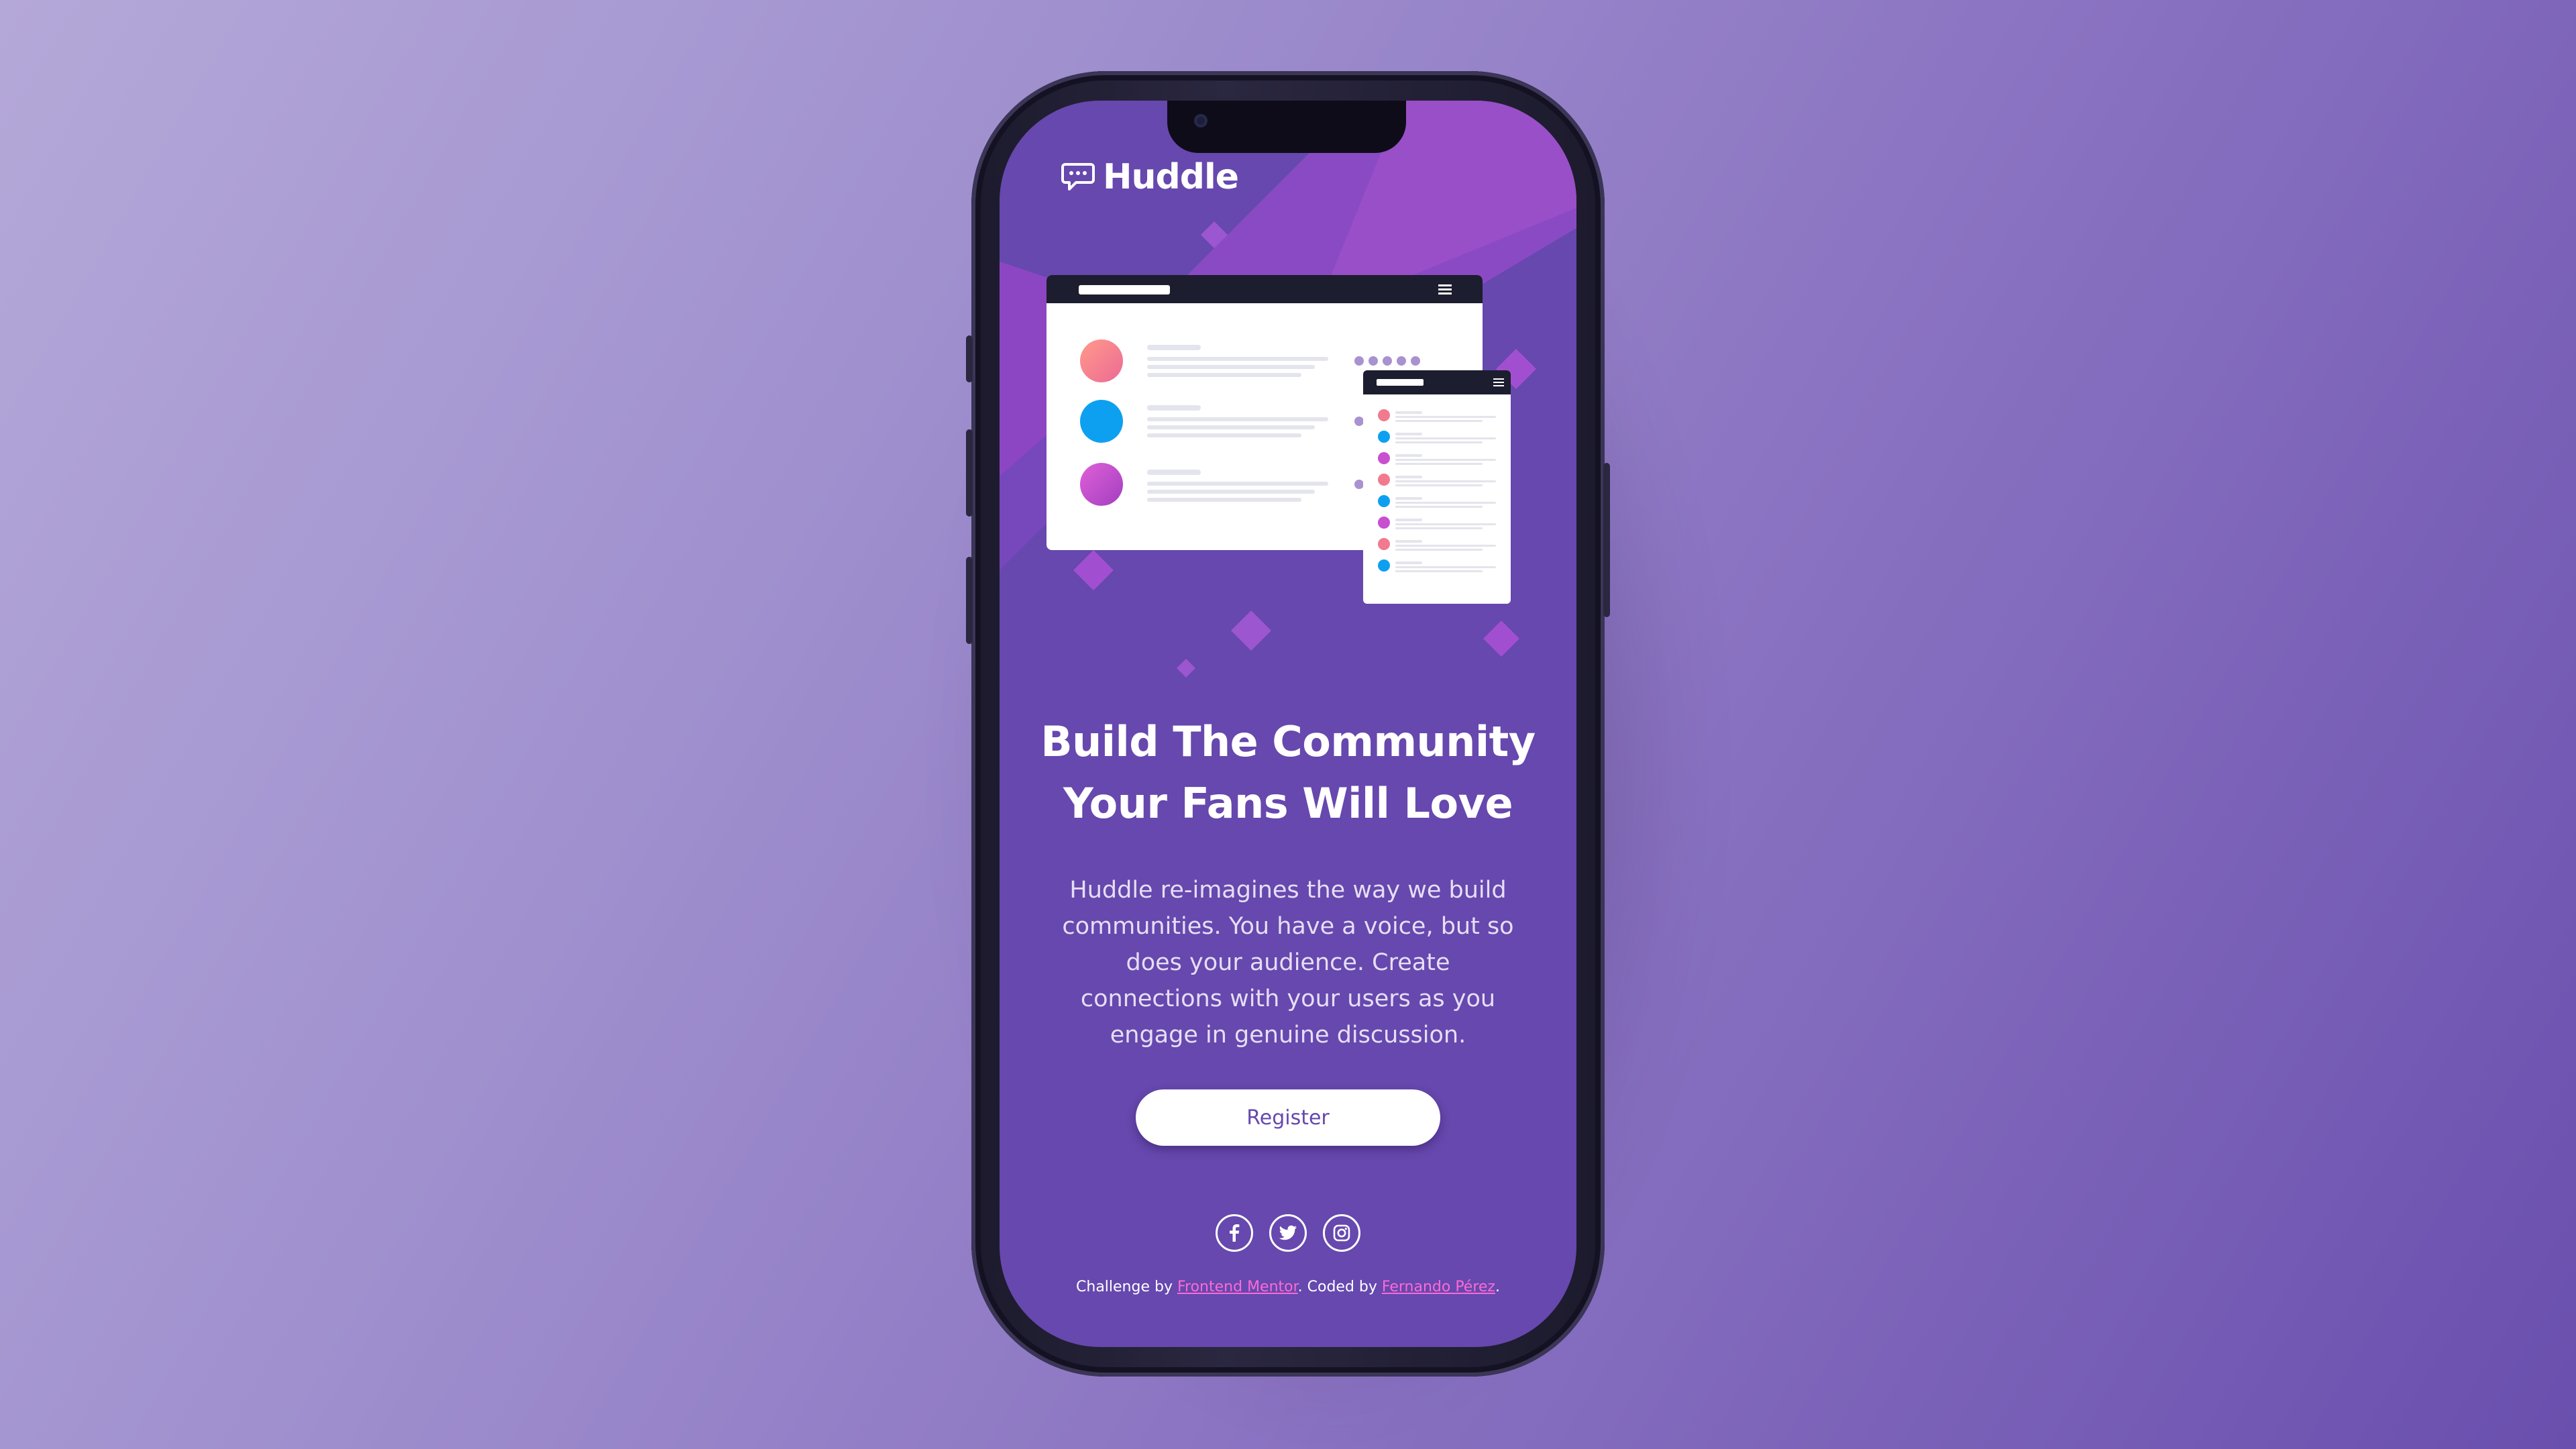 Image resolution: width=2576 pixels, height=1449 pixels. I want to click on attribution-middle: . Coded by, so click(1339, 1287).